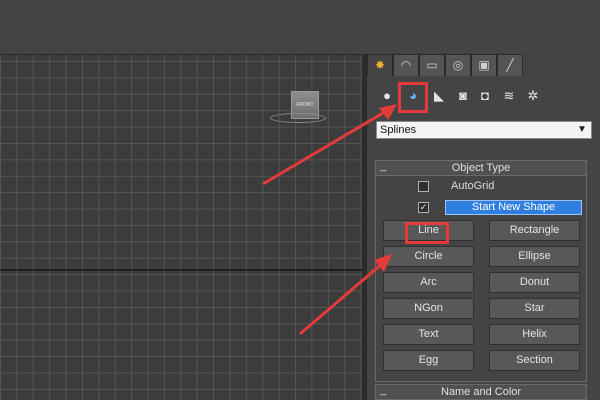 This screenshot has height=400, width=600. What do you see at coordinates (534, 230) in the screenshot?
I see `rectangle-button: Rectangle` at bounding box center [534, 230].